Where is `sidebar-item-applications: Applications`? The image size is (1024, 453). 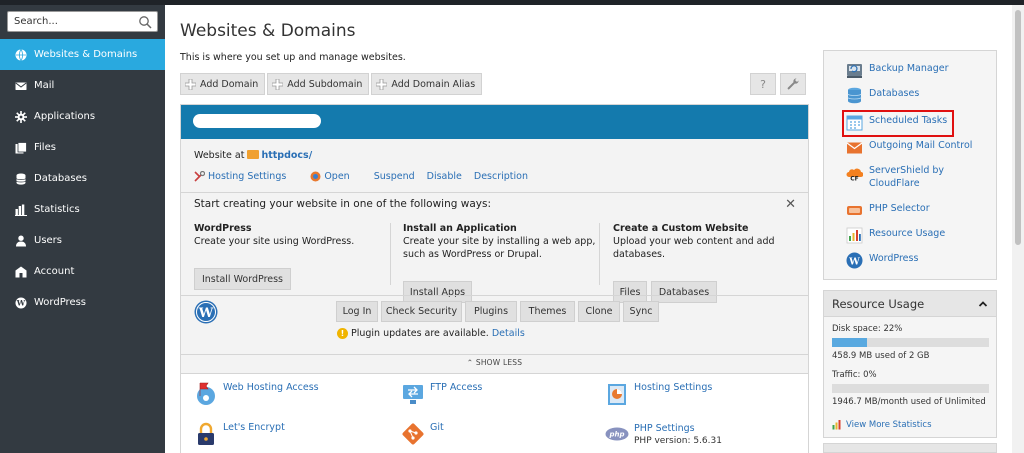
sidebar-item-applications: Applications is located at coordinates (82, 116).